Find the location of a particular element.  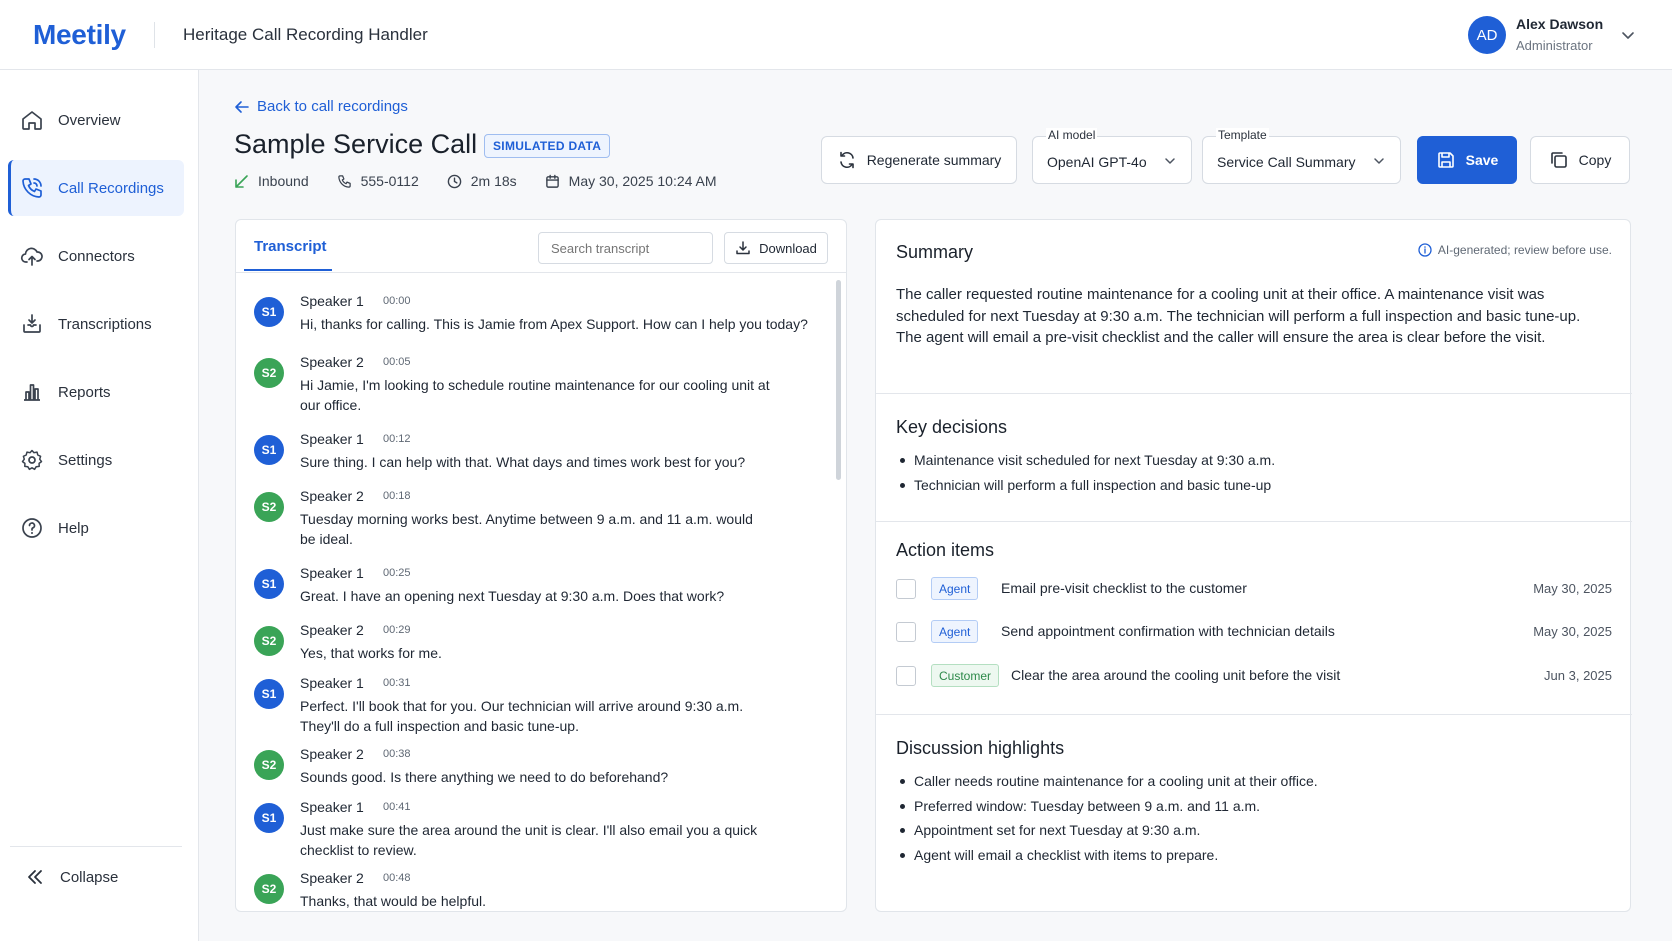

sidebar-item-label: Help is located at coordinates (73, 528).